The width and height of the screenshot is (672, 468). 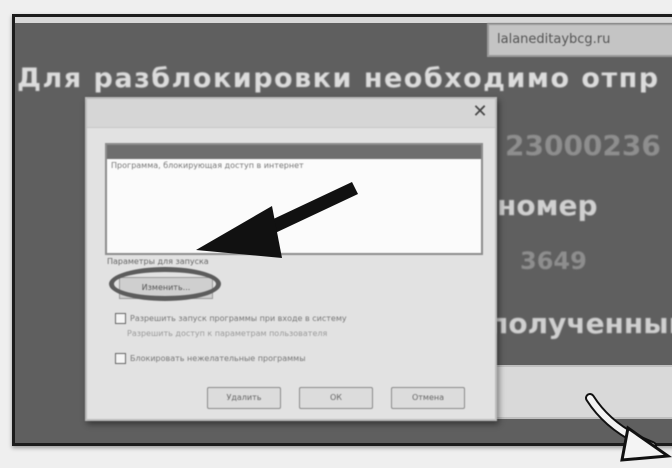 I want to click on dialog-titlebar: ✕, so click(x=291, y=113).